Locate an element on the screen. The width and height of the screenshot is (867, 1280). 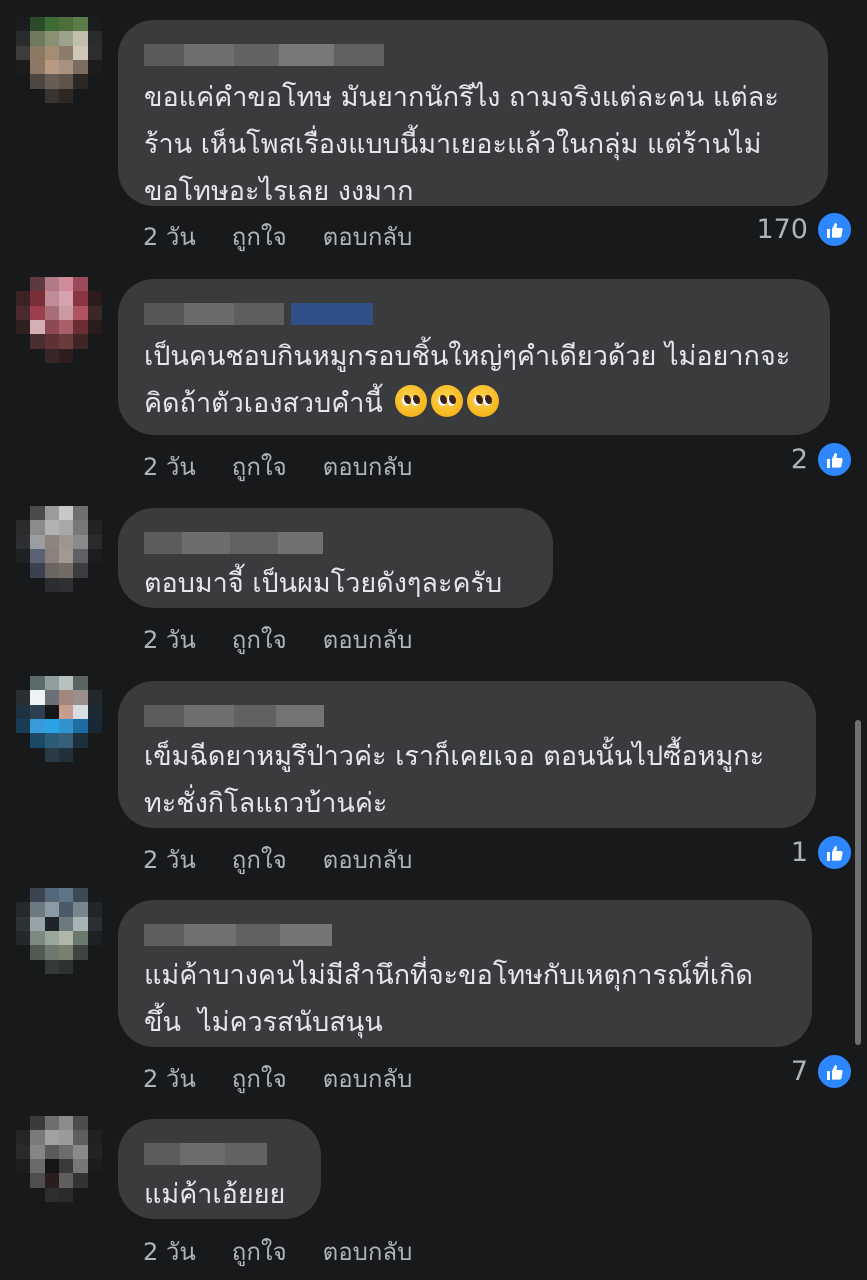
reaction-count: 1 is located at coordinates (822, 852).